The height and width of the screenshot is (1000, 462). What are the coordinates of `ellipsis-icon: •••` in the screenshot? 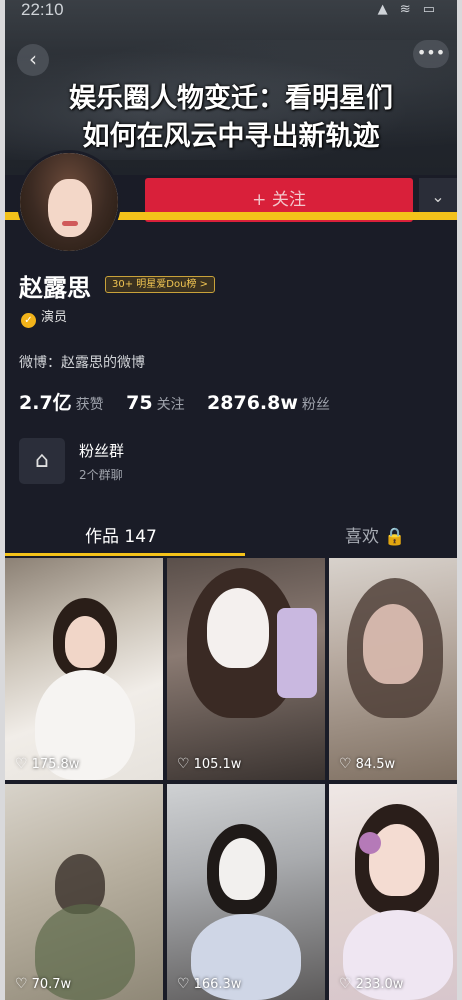 It's located at (431, 52).